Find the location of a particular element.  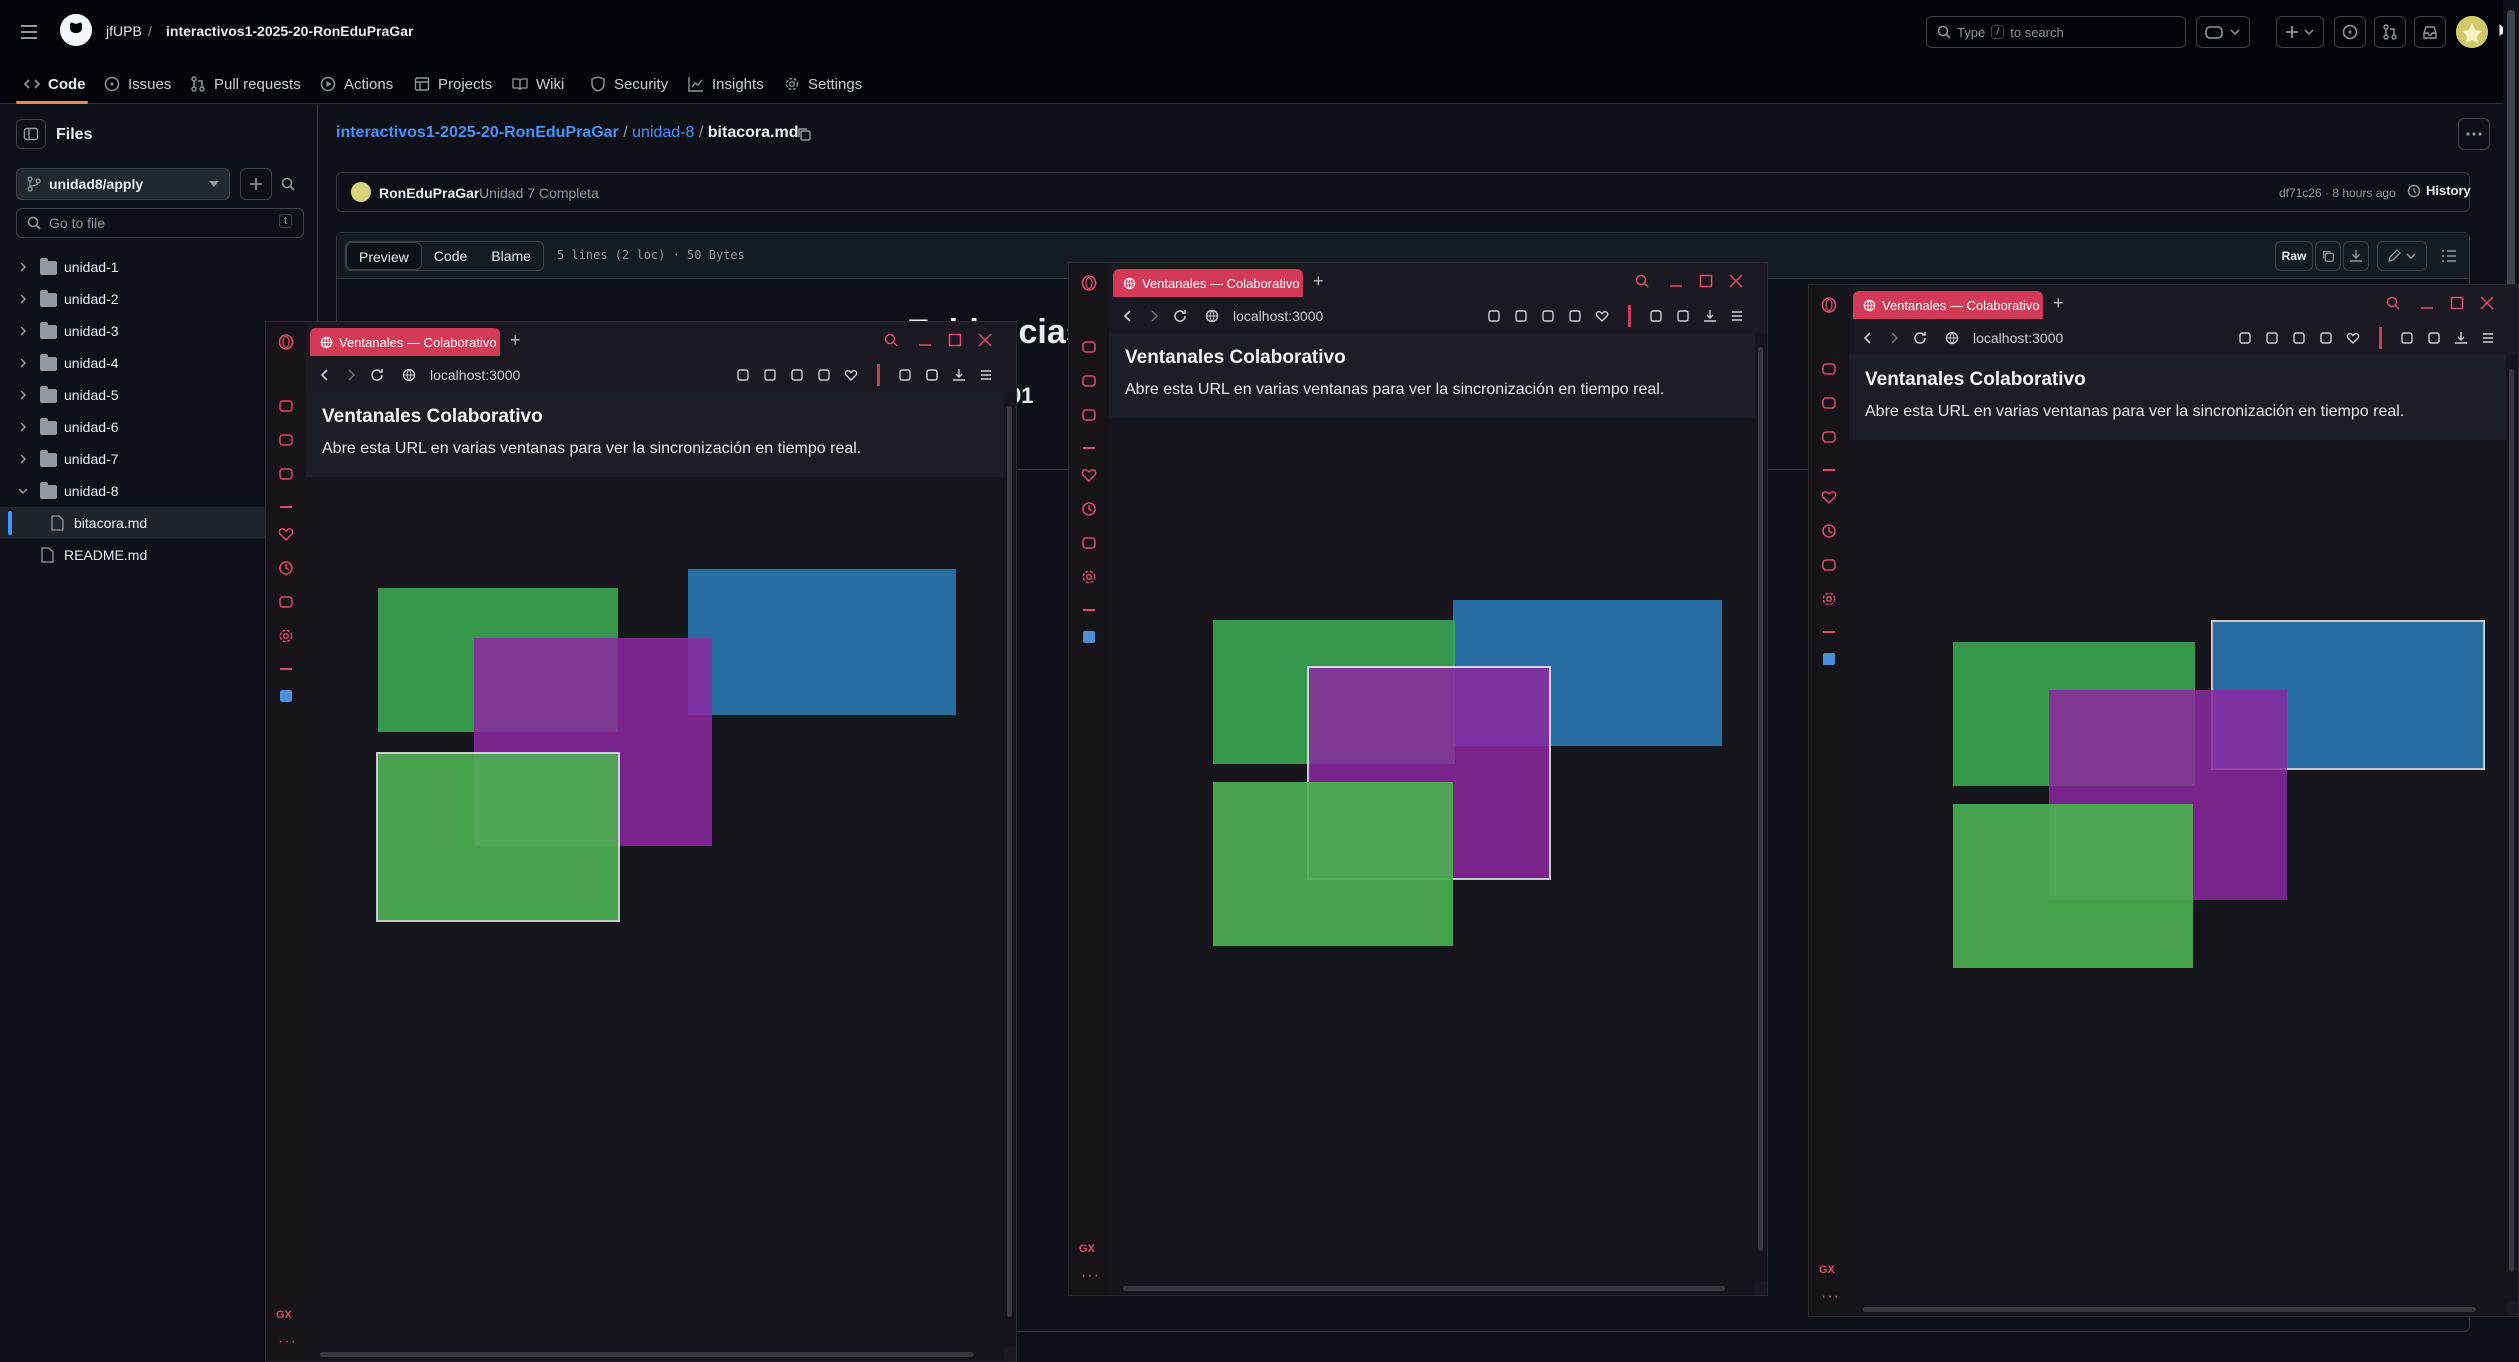

tab-code: Code is located at coordinates (450, 256).